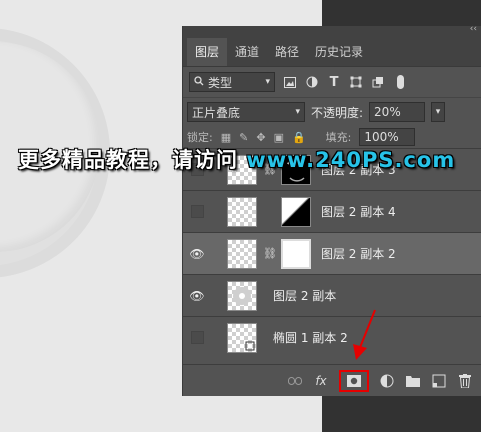 The height and width of the screenshot is (432, 481). Describe the element at coordinates (321, 381) in the screenshot. I see `fx-icon: fx` at that location.